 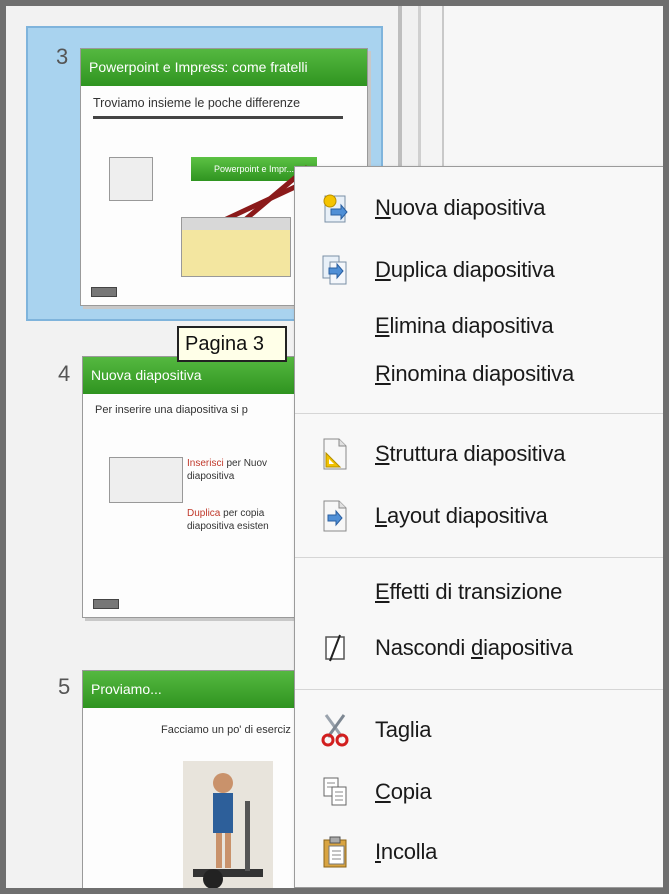 I want to click on slide-number-3: 3, so click(x=62, y=56).